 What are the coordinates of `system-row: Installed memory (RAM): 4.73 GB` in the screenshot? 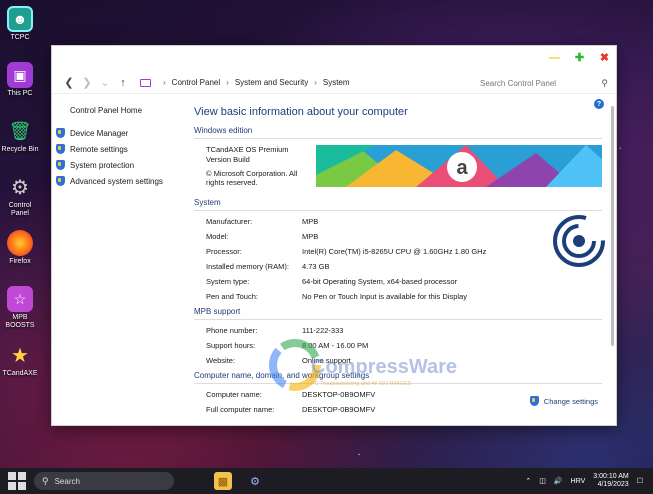 It's located at (268, 266).